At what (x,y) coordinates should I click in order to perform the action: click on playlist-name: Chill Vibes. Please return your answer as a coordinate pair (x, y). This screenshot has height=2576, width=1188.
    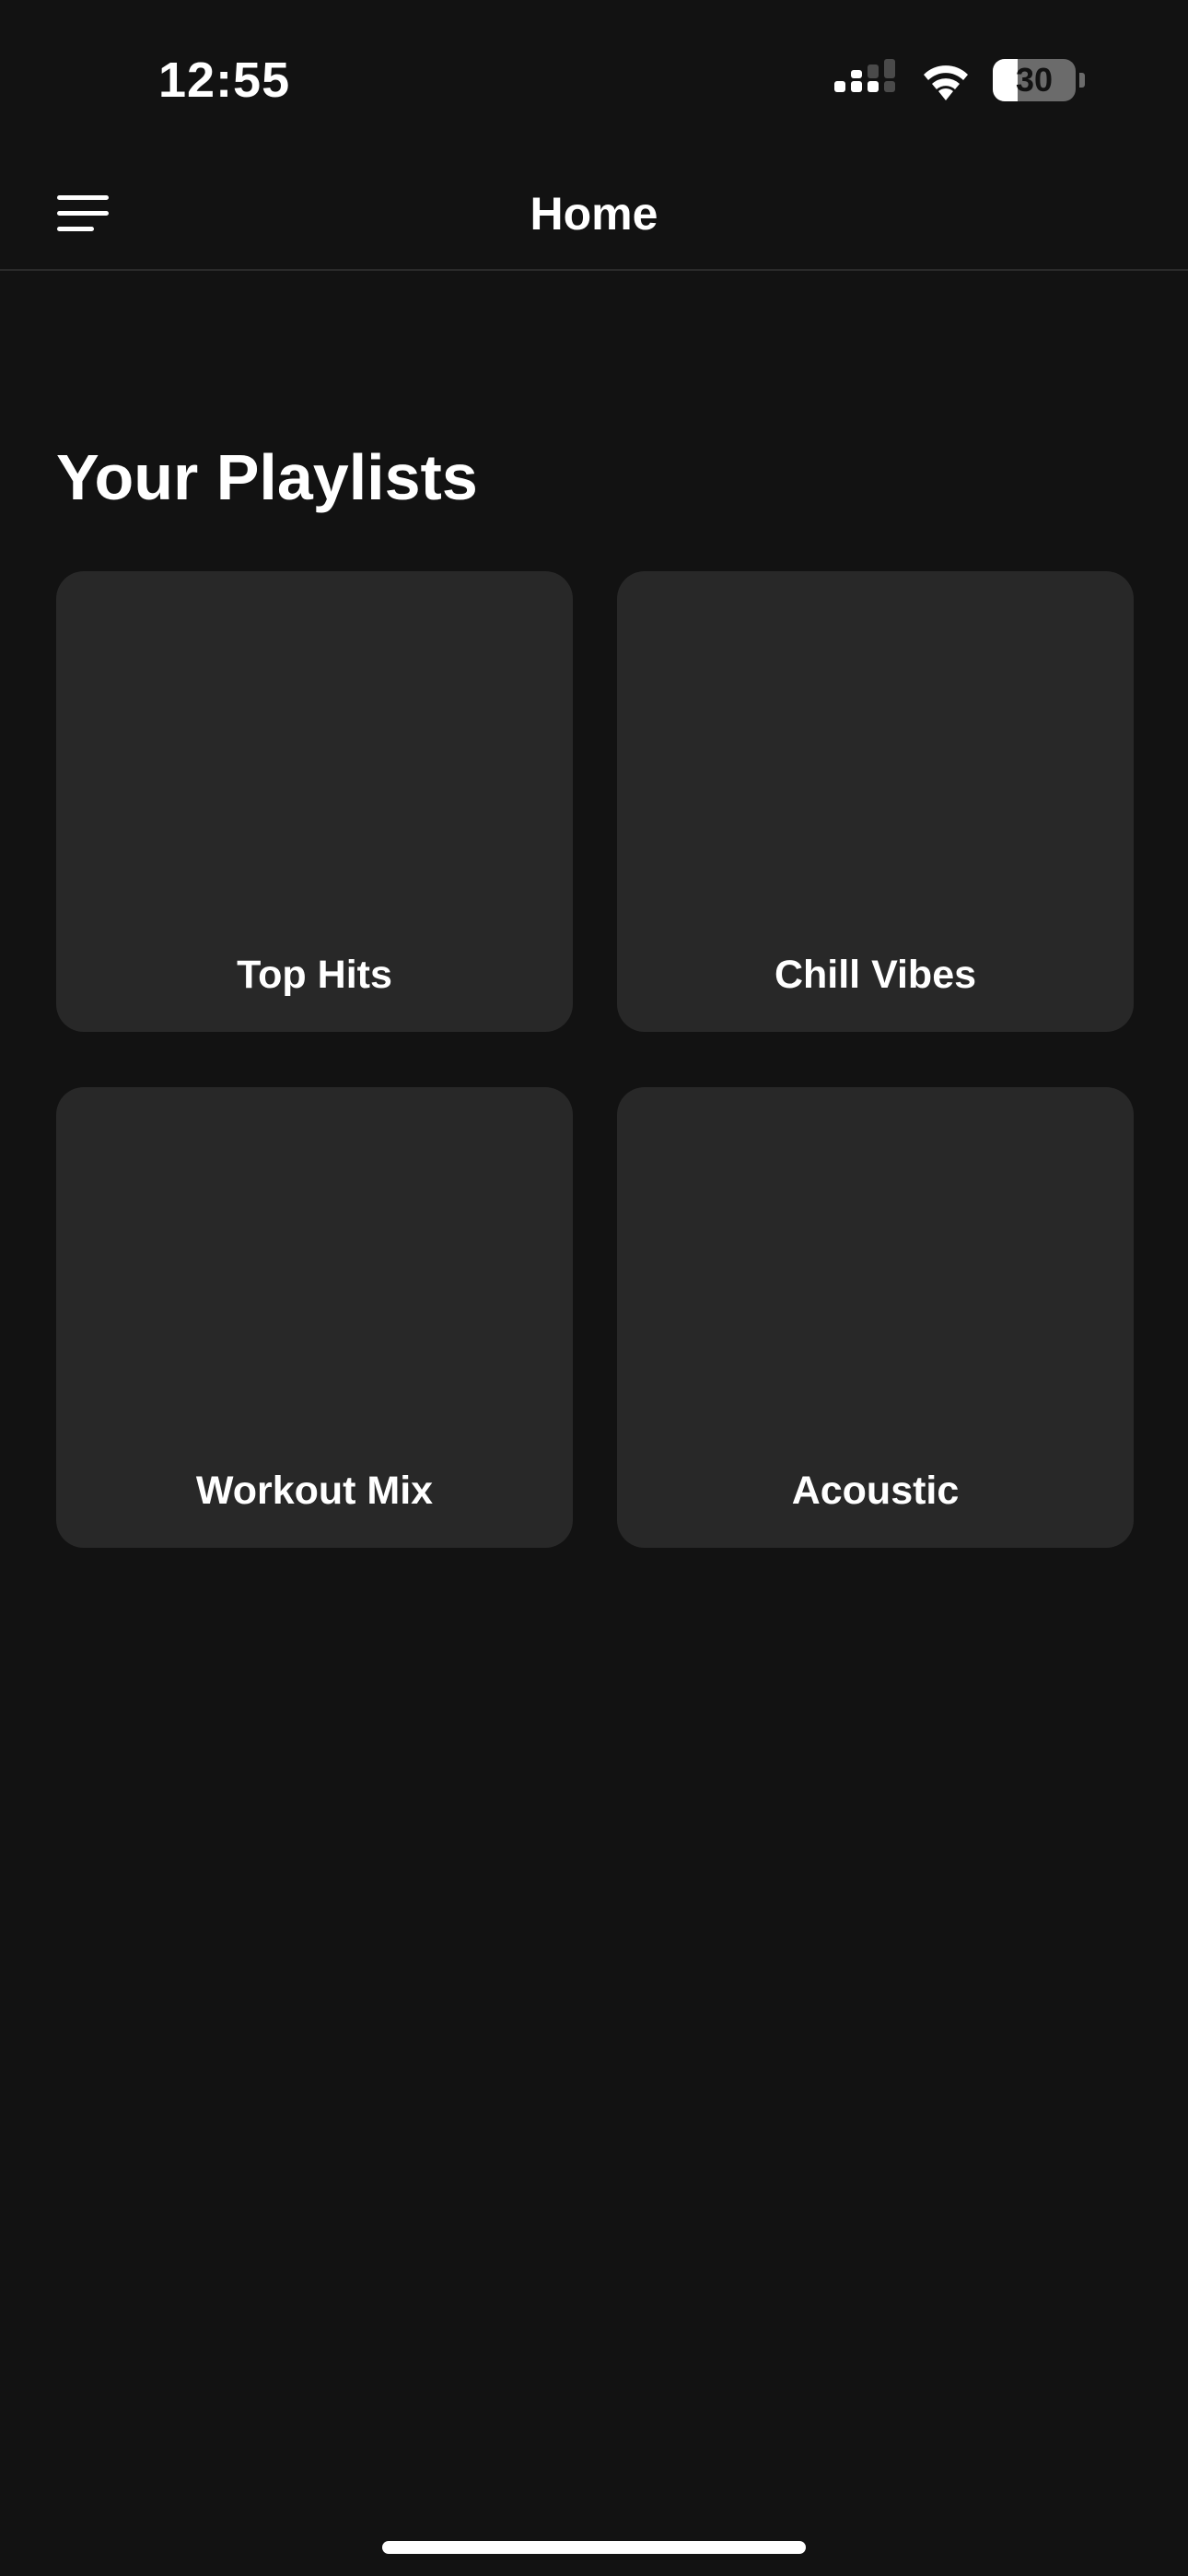
    Looking at the image, I should click on (875, 975).